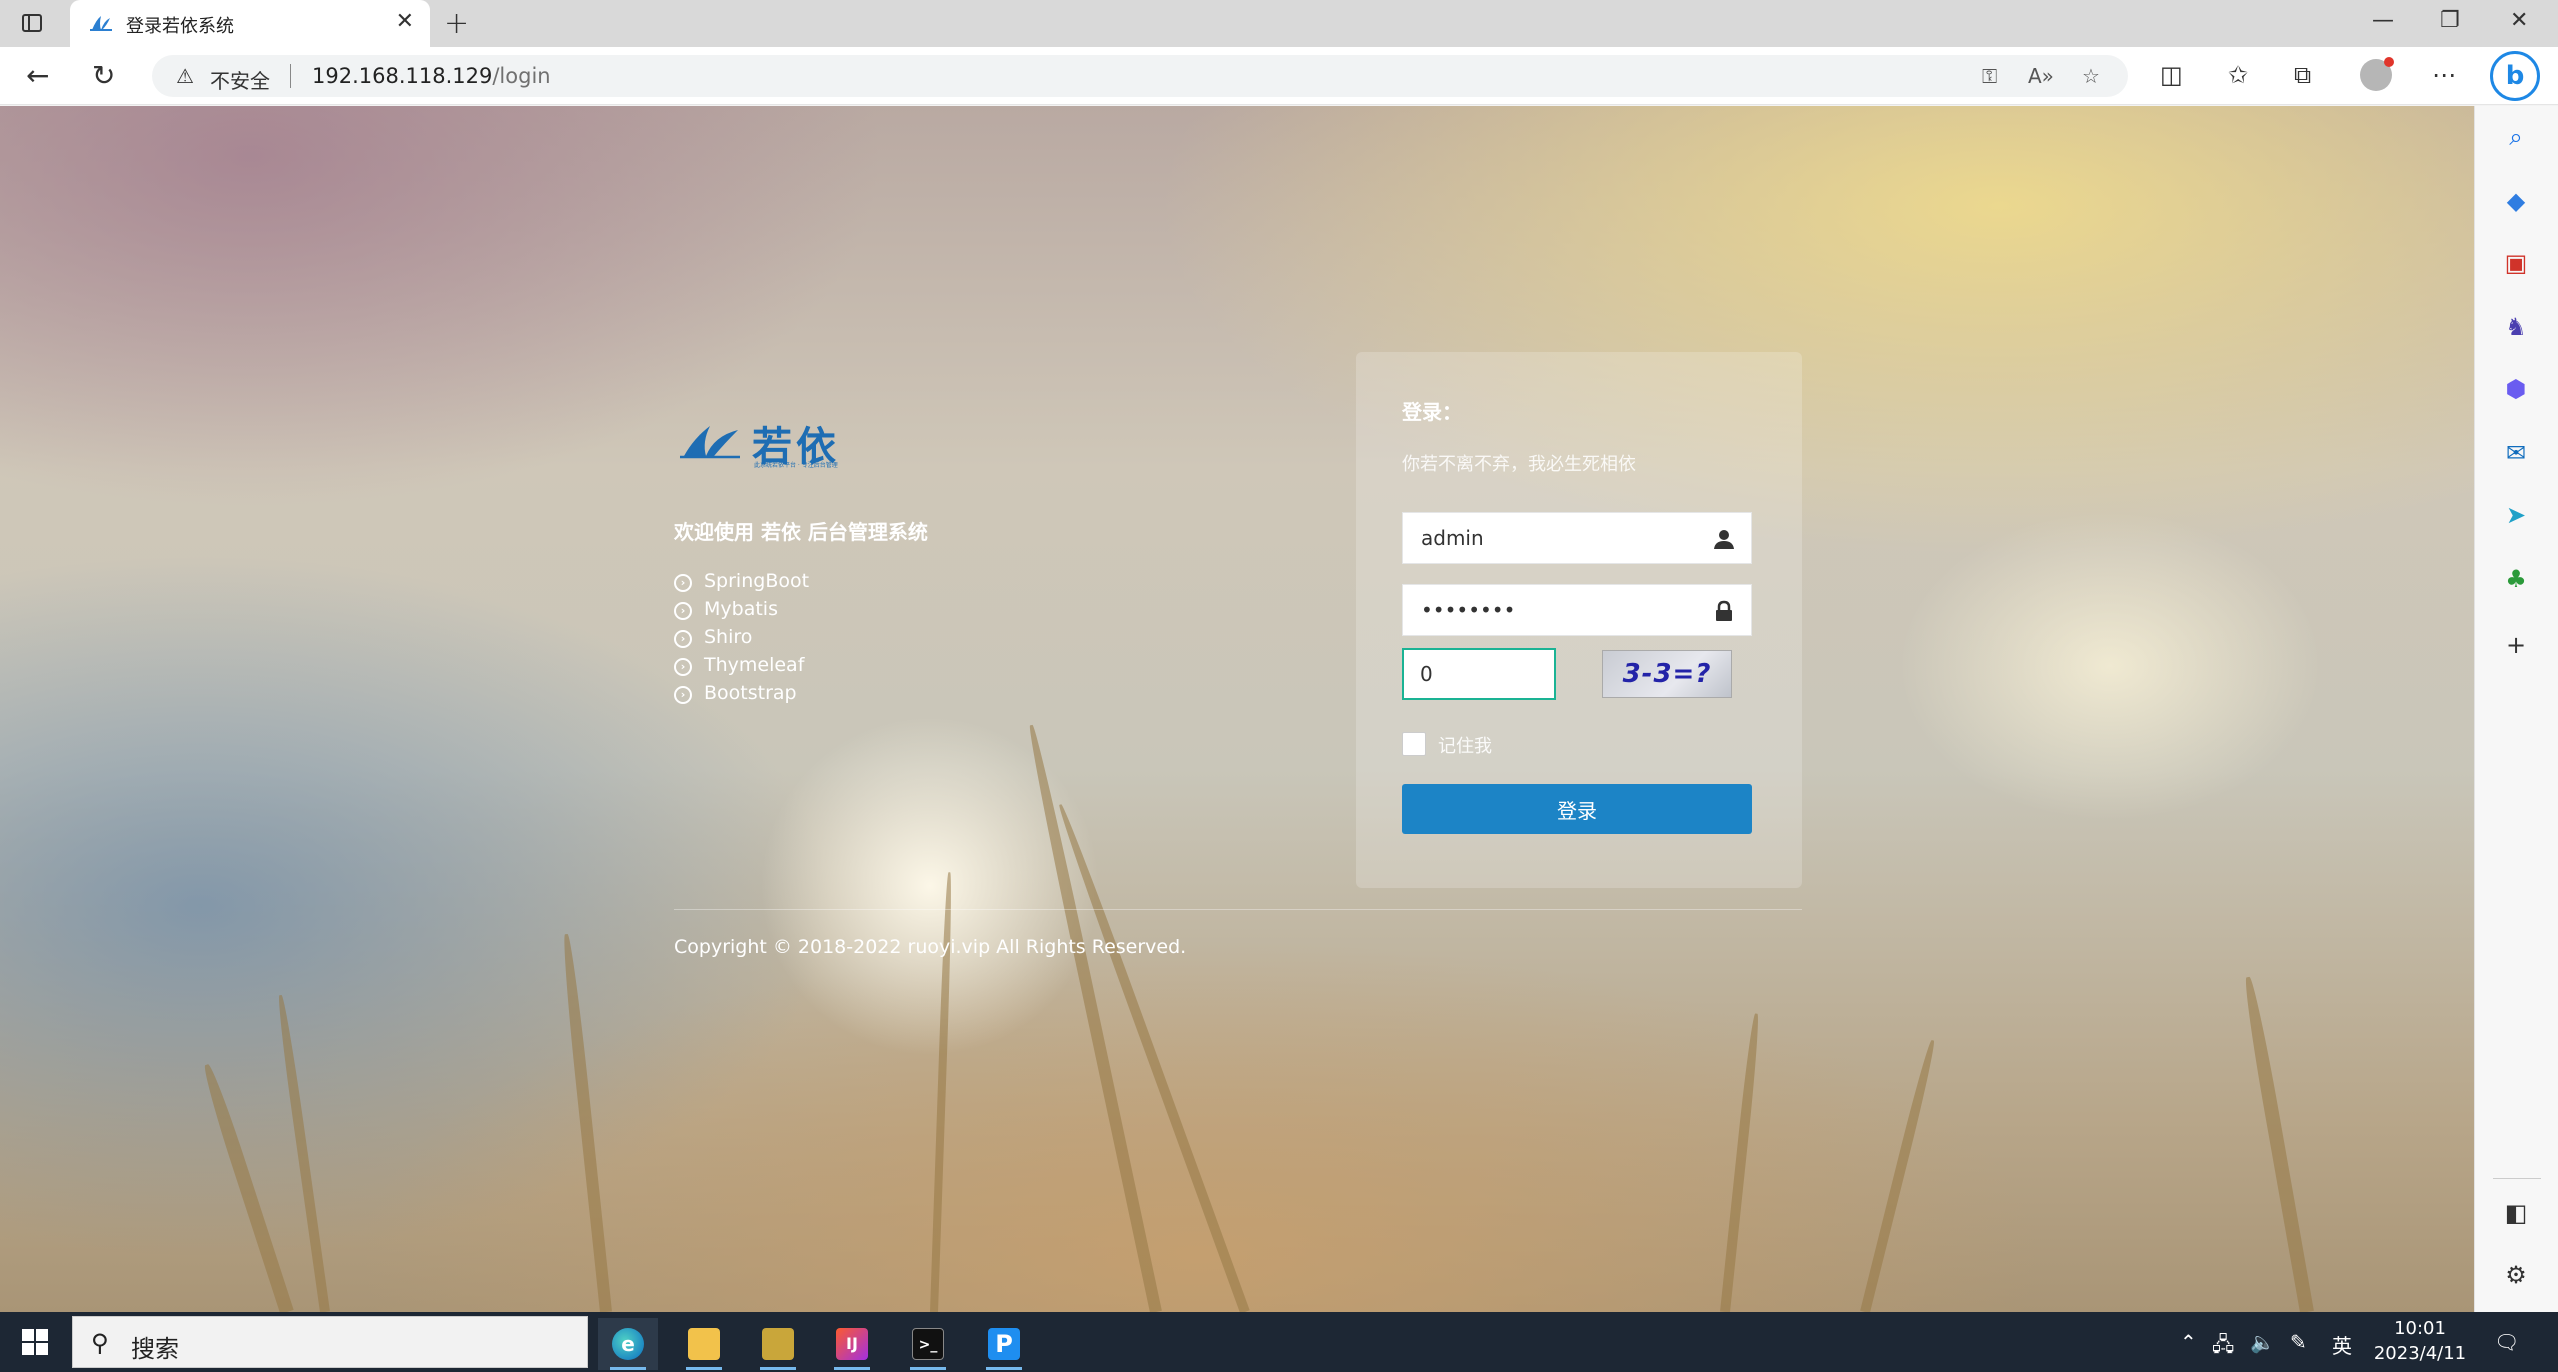 The height and width of the screenshot is (1372, 2558). Describe the element at coordinates (750, 693) in the screenshot. I see `feature-label: Bootstrap` at that location.